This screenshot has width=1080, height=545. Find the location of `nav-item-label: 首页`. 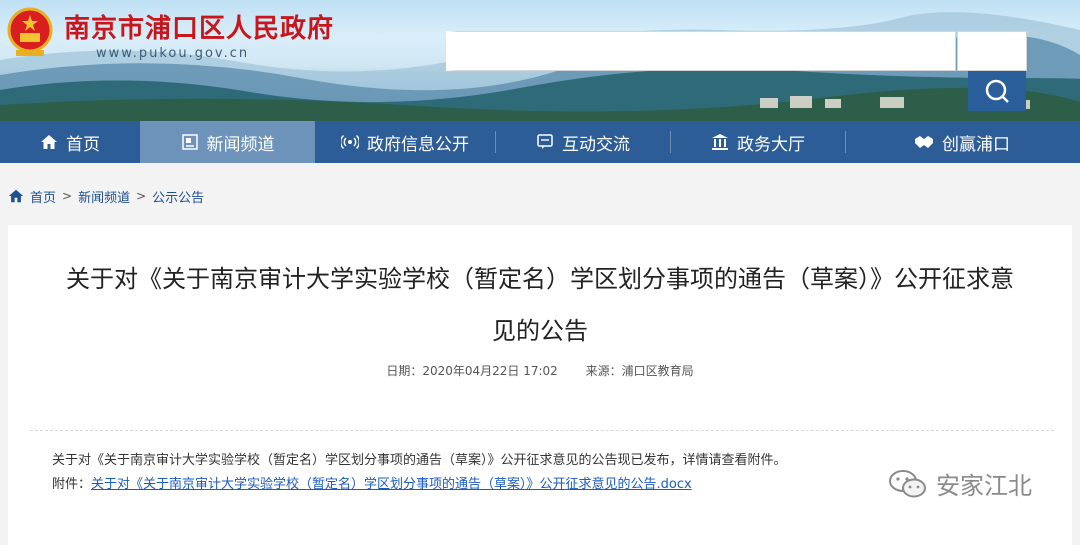

nav-item-label: 首页 is located at coordinates (83, 144).